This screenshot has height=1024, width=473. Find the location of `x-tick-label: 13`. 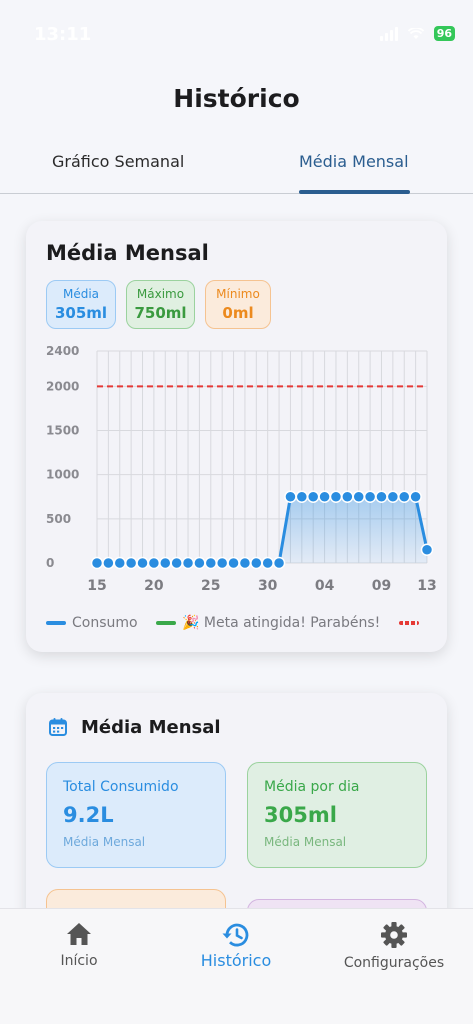

x-tick-label: 13 is located at coordinates (426, 586).